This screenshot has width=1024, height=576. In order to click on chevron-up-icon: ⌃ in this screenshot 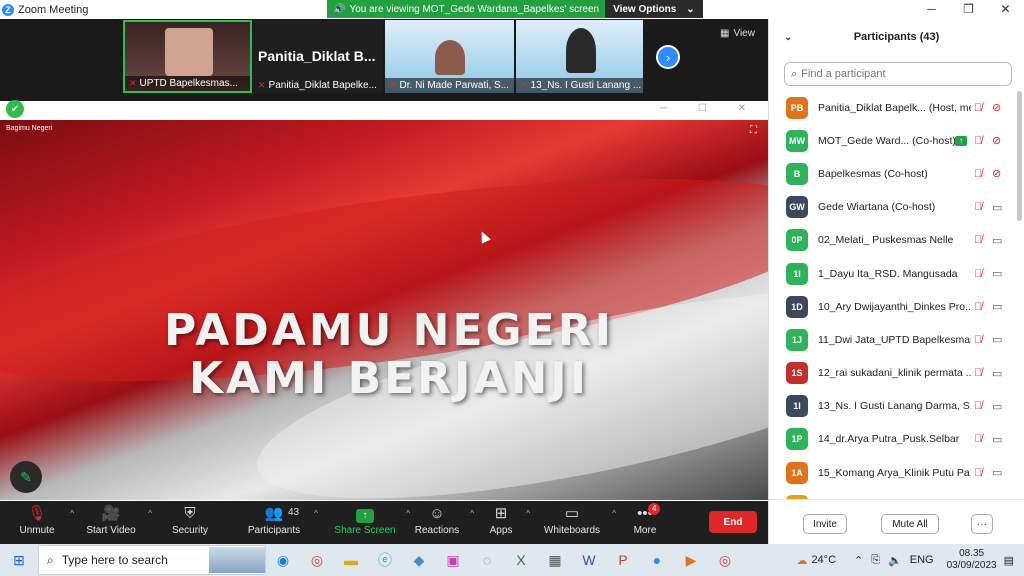, I will do `click(858, 560)`.